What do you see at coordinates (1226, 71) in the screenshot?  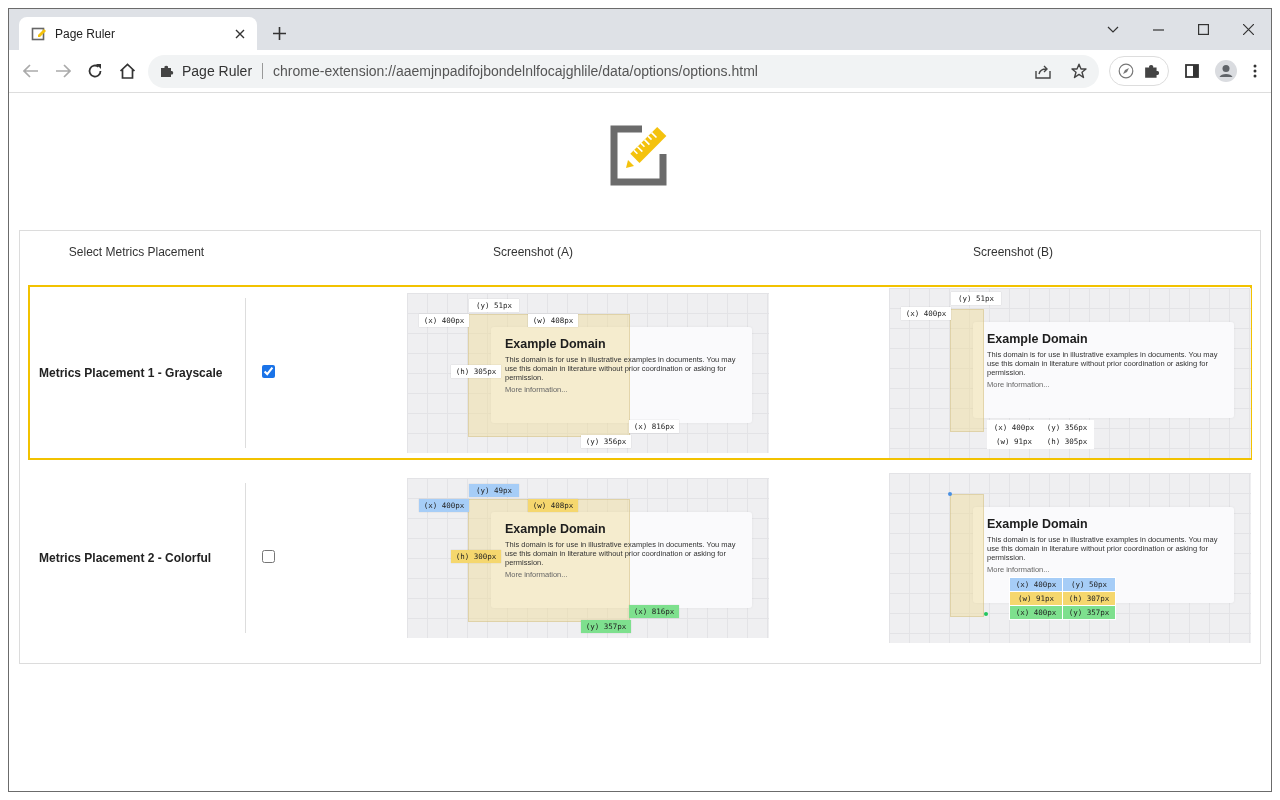 I see `avatar-icon` at bounding box center [1226, 71].